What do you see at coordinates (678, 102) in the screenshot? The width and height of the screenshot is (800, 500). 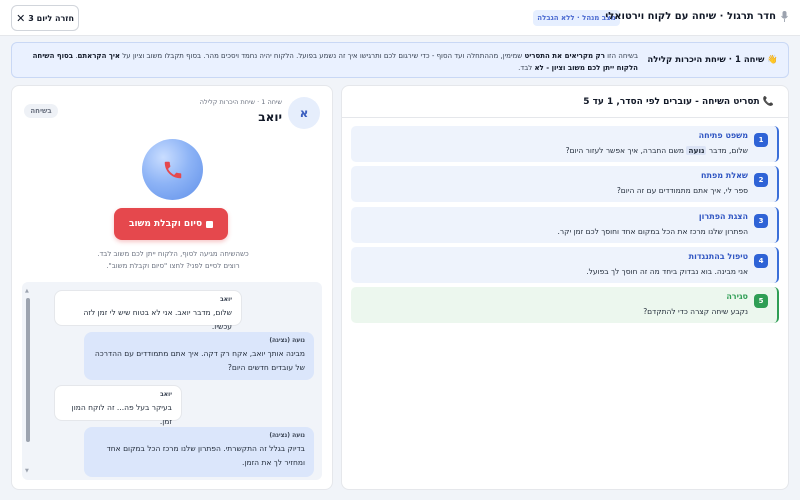 I see `script-title: 📞 תסריט השיחה - עוברים לפי הסדר, 1 עד 5` at bounding box center [678, 102].